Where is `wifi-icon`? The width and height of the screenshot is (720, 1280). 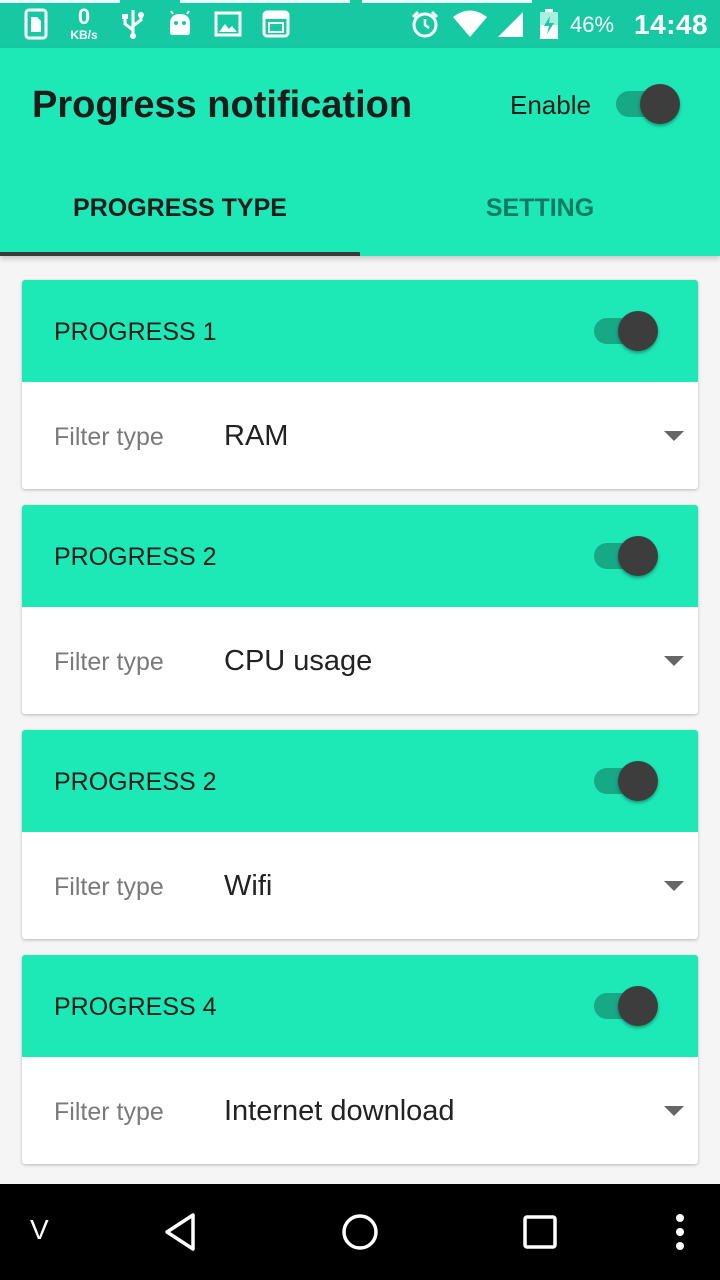 wifi-icon is located at coordinates (470, 24).